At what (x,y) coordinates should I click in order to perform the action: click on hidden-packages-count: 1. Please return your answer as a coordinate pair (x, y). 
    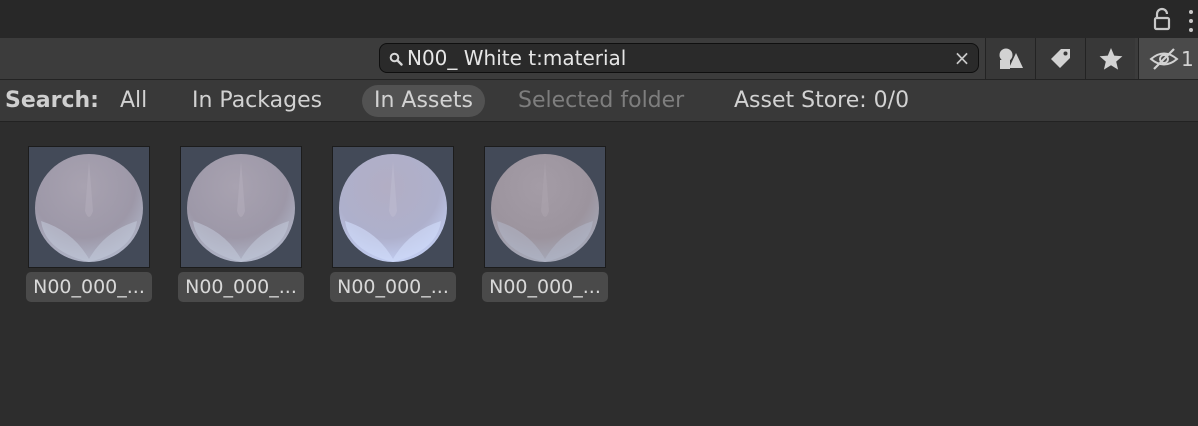
    Looking at the image, I should click on (1187, 58).